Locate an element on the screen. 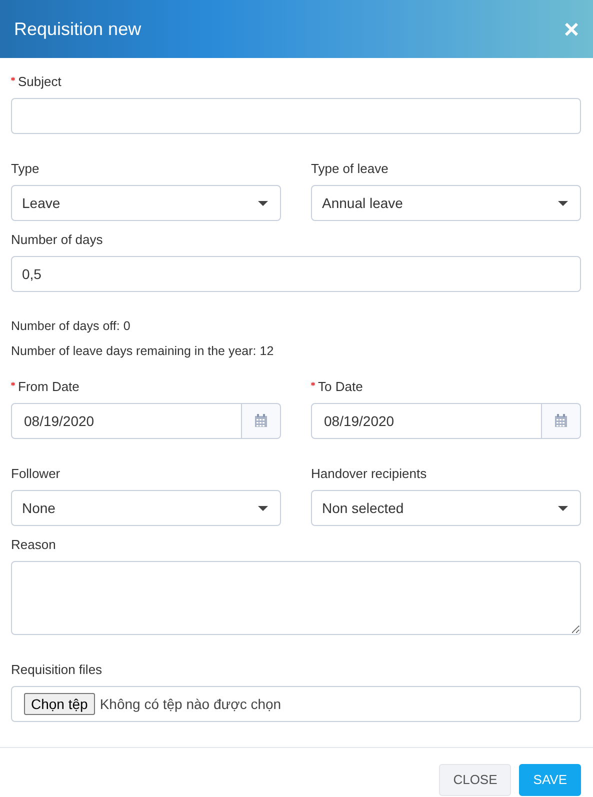  text-field: 0,5 is located at coordinates (296, 274).